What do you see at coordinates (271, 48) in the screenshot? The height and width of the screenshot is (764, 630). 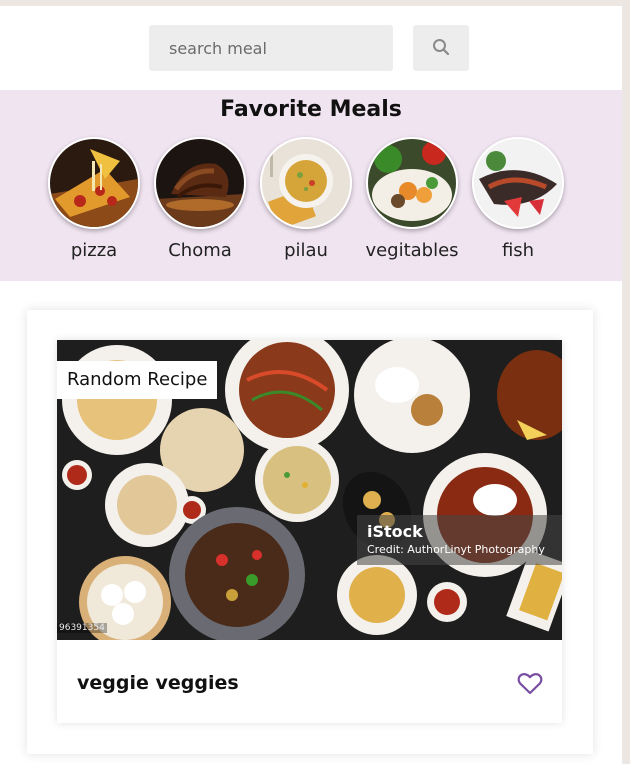 I see `search-input` at bounding box center [271, 48].